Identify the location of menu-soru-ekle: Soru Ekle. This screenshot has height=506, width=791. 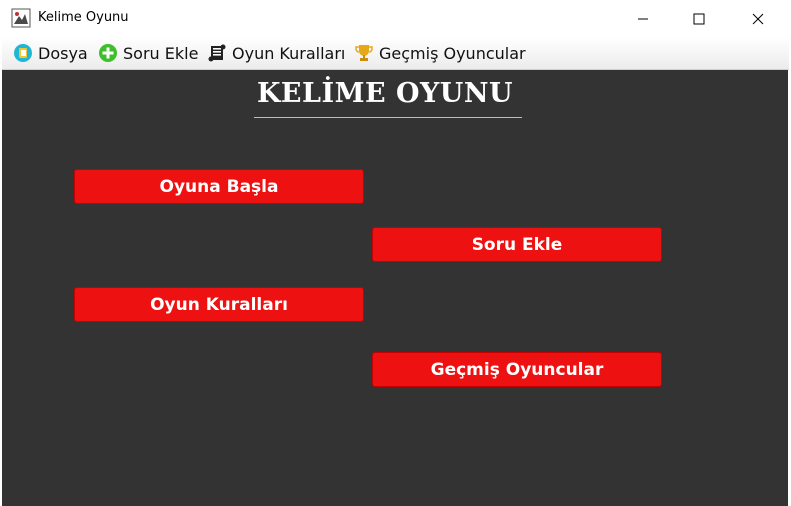
(148, 53).